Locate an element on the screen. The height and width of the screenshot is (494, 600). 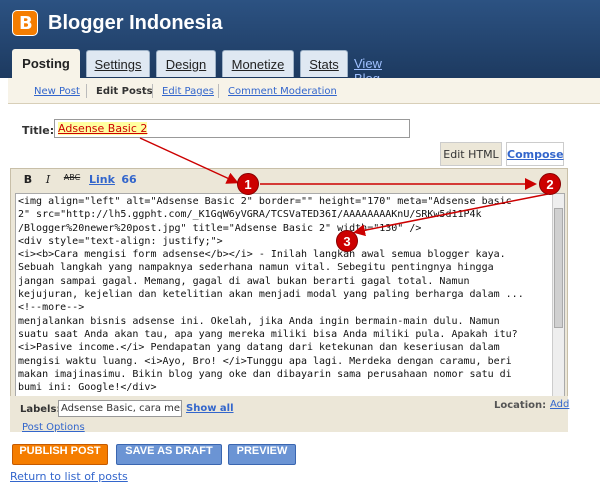
show-all-labels-link: Show all is located at coordinates (210, 408).